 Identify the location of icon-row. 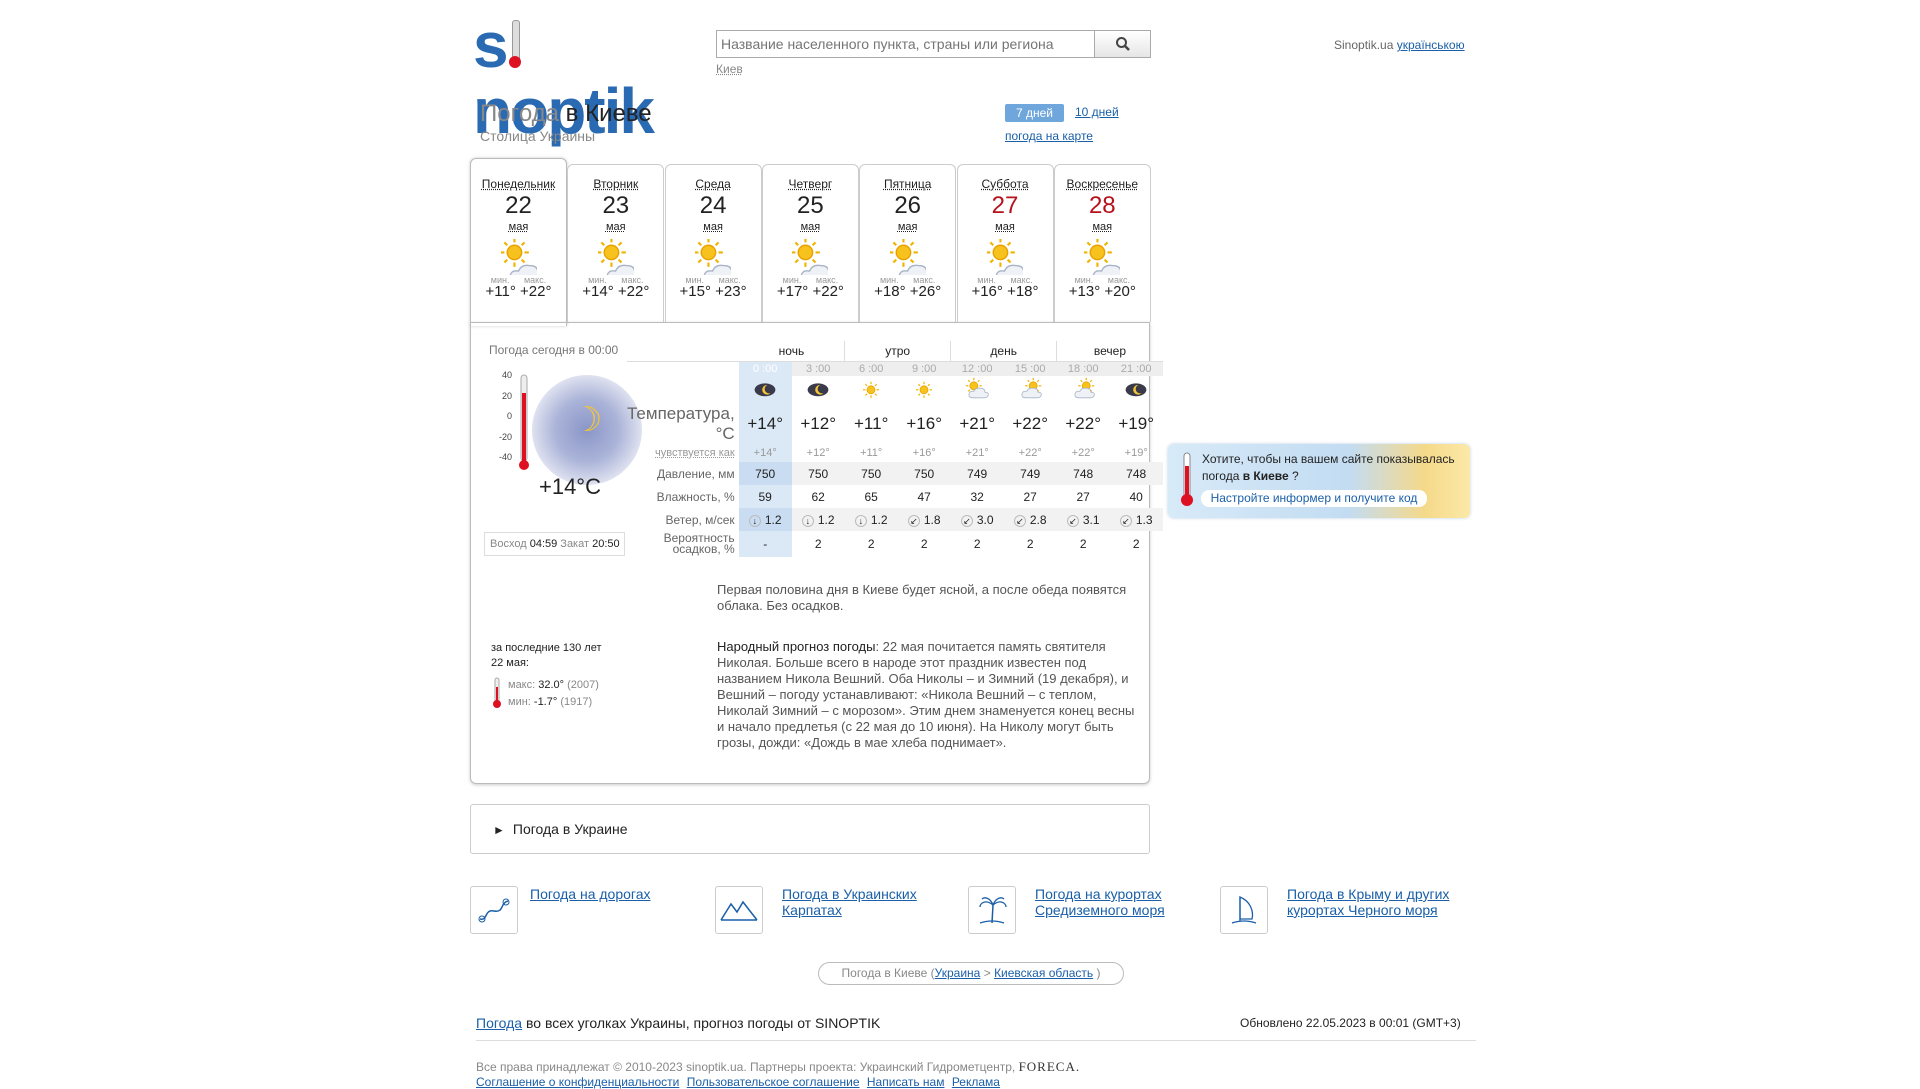
(895, 390).